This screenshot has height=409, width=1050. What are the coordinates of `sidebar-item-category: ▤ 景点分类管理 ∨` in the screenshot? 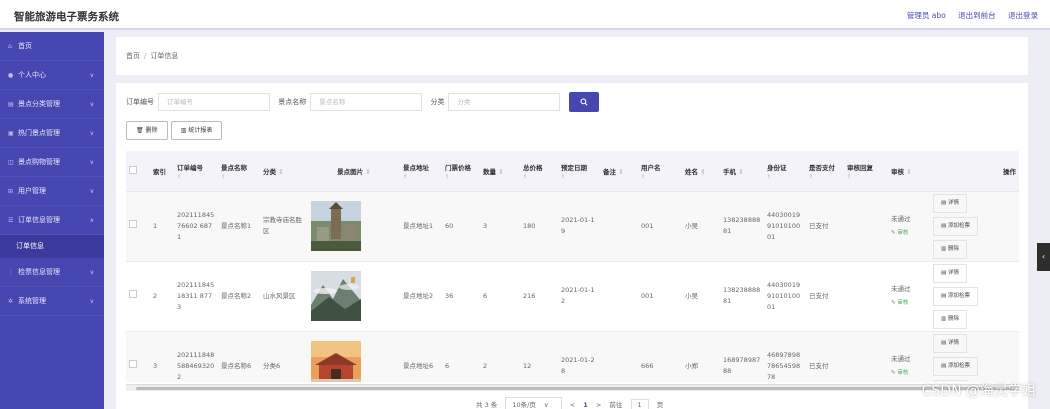 It's located at (52, 104).